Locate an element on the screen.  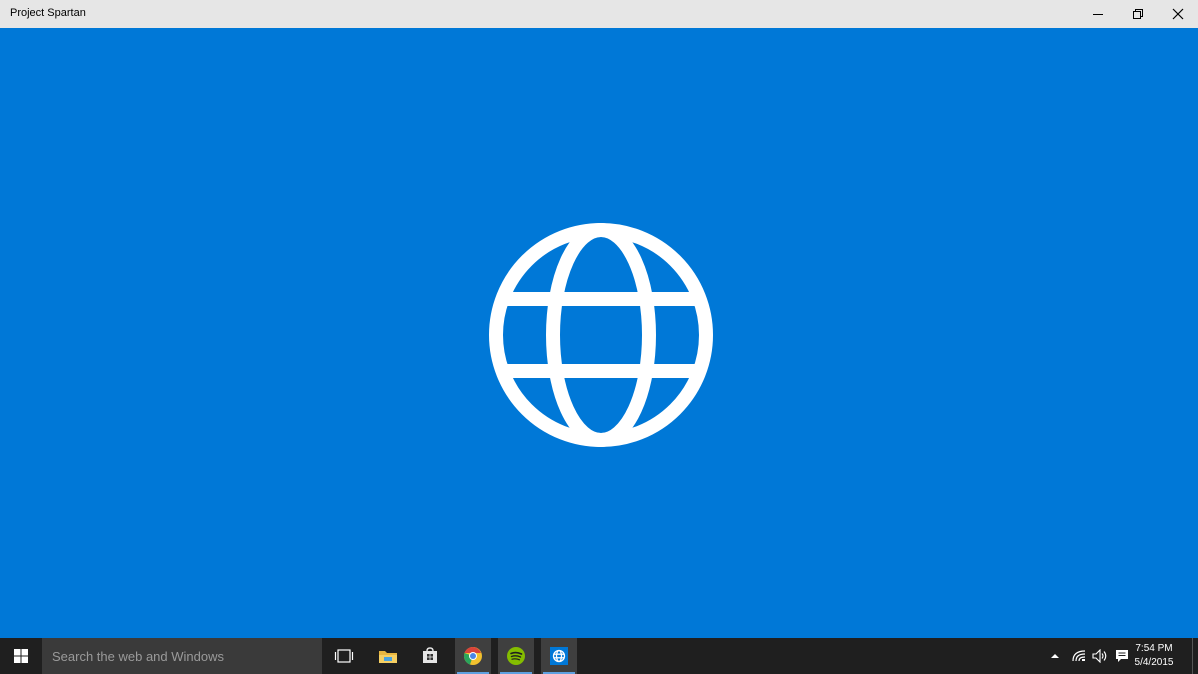
close-icon is located at coordinates (1178, 14).